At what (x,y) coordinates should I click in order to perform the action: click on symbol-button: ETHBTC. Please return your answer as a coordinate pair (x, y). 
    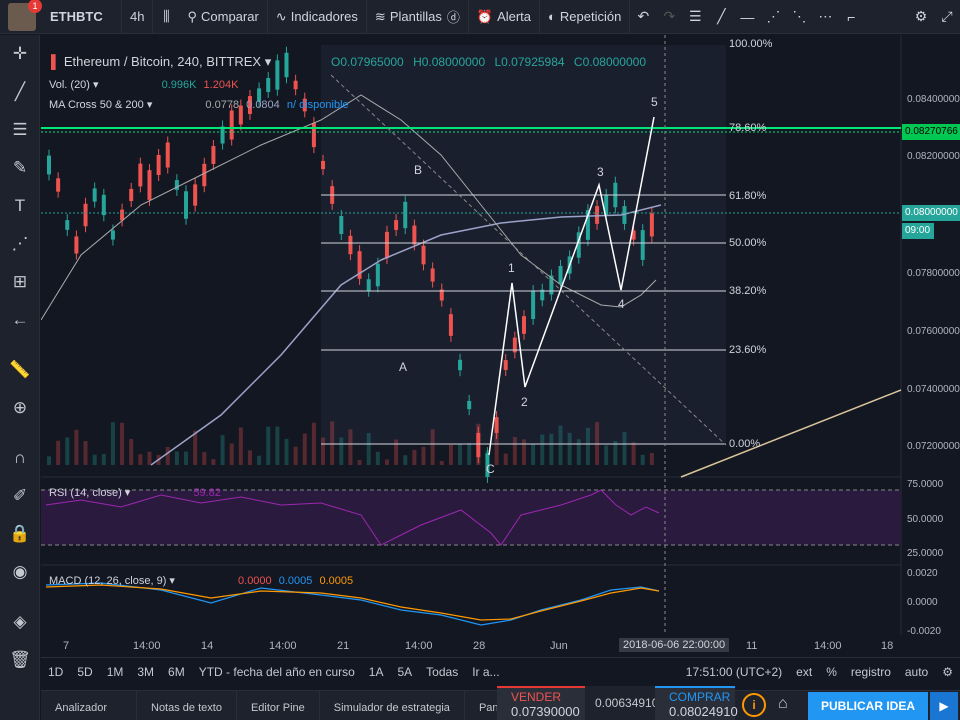
    Looking at the image, I should click on (82, 17).